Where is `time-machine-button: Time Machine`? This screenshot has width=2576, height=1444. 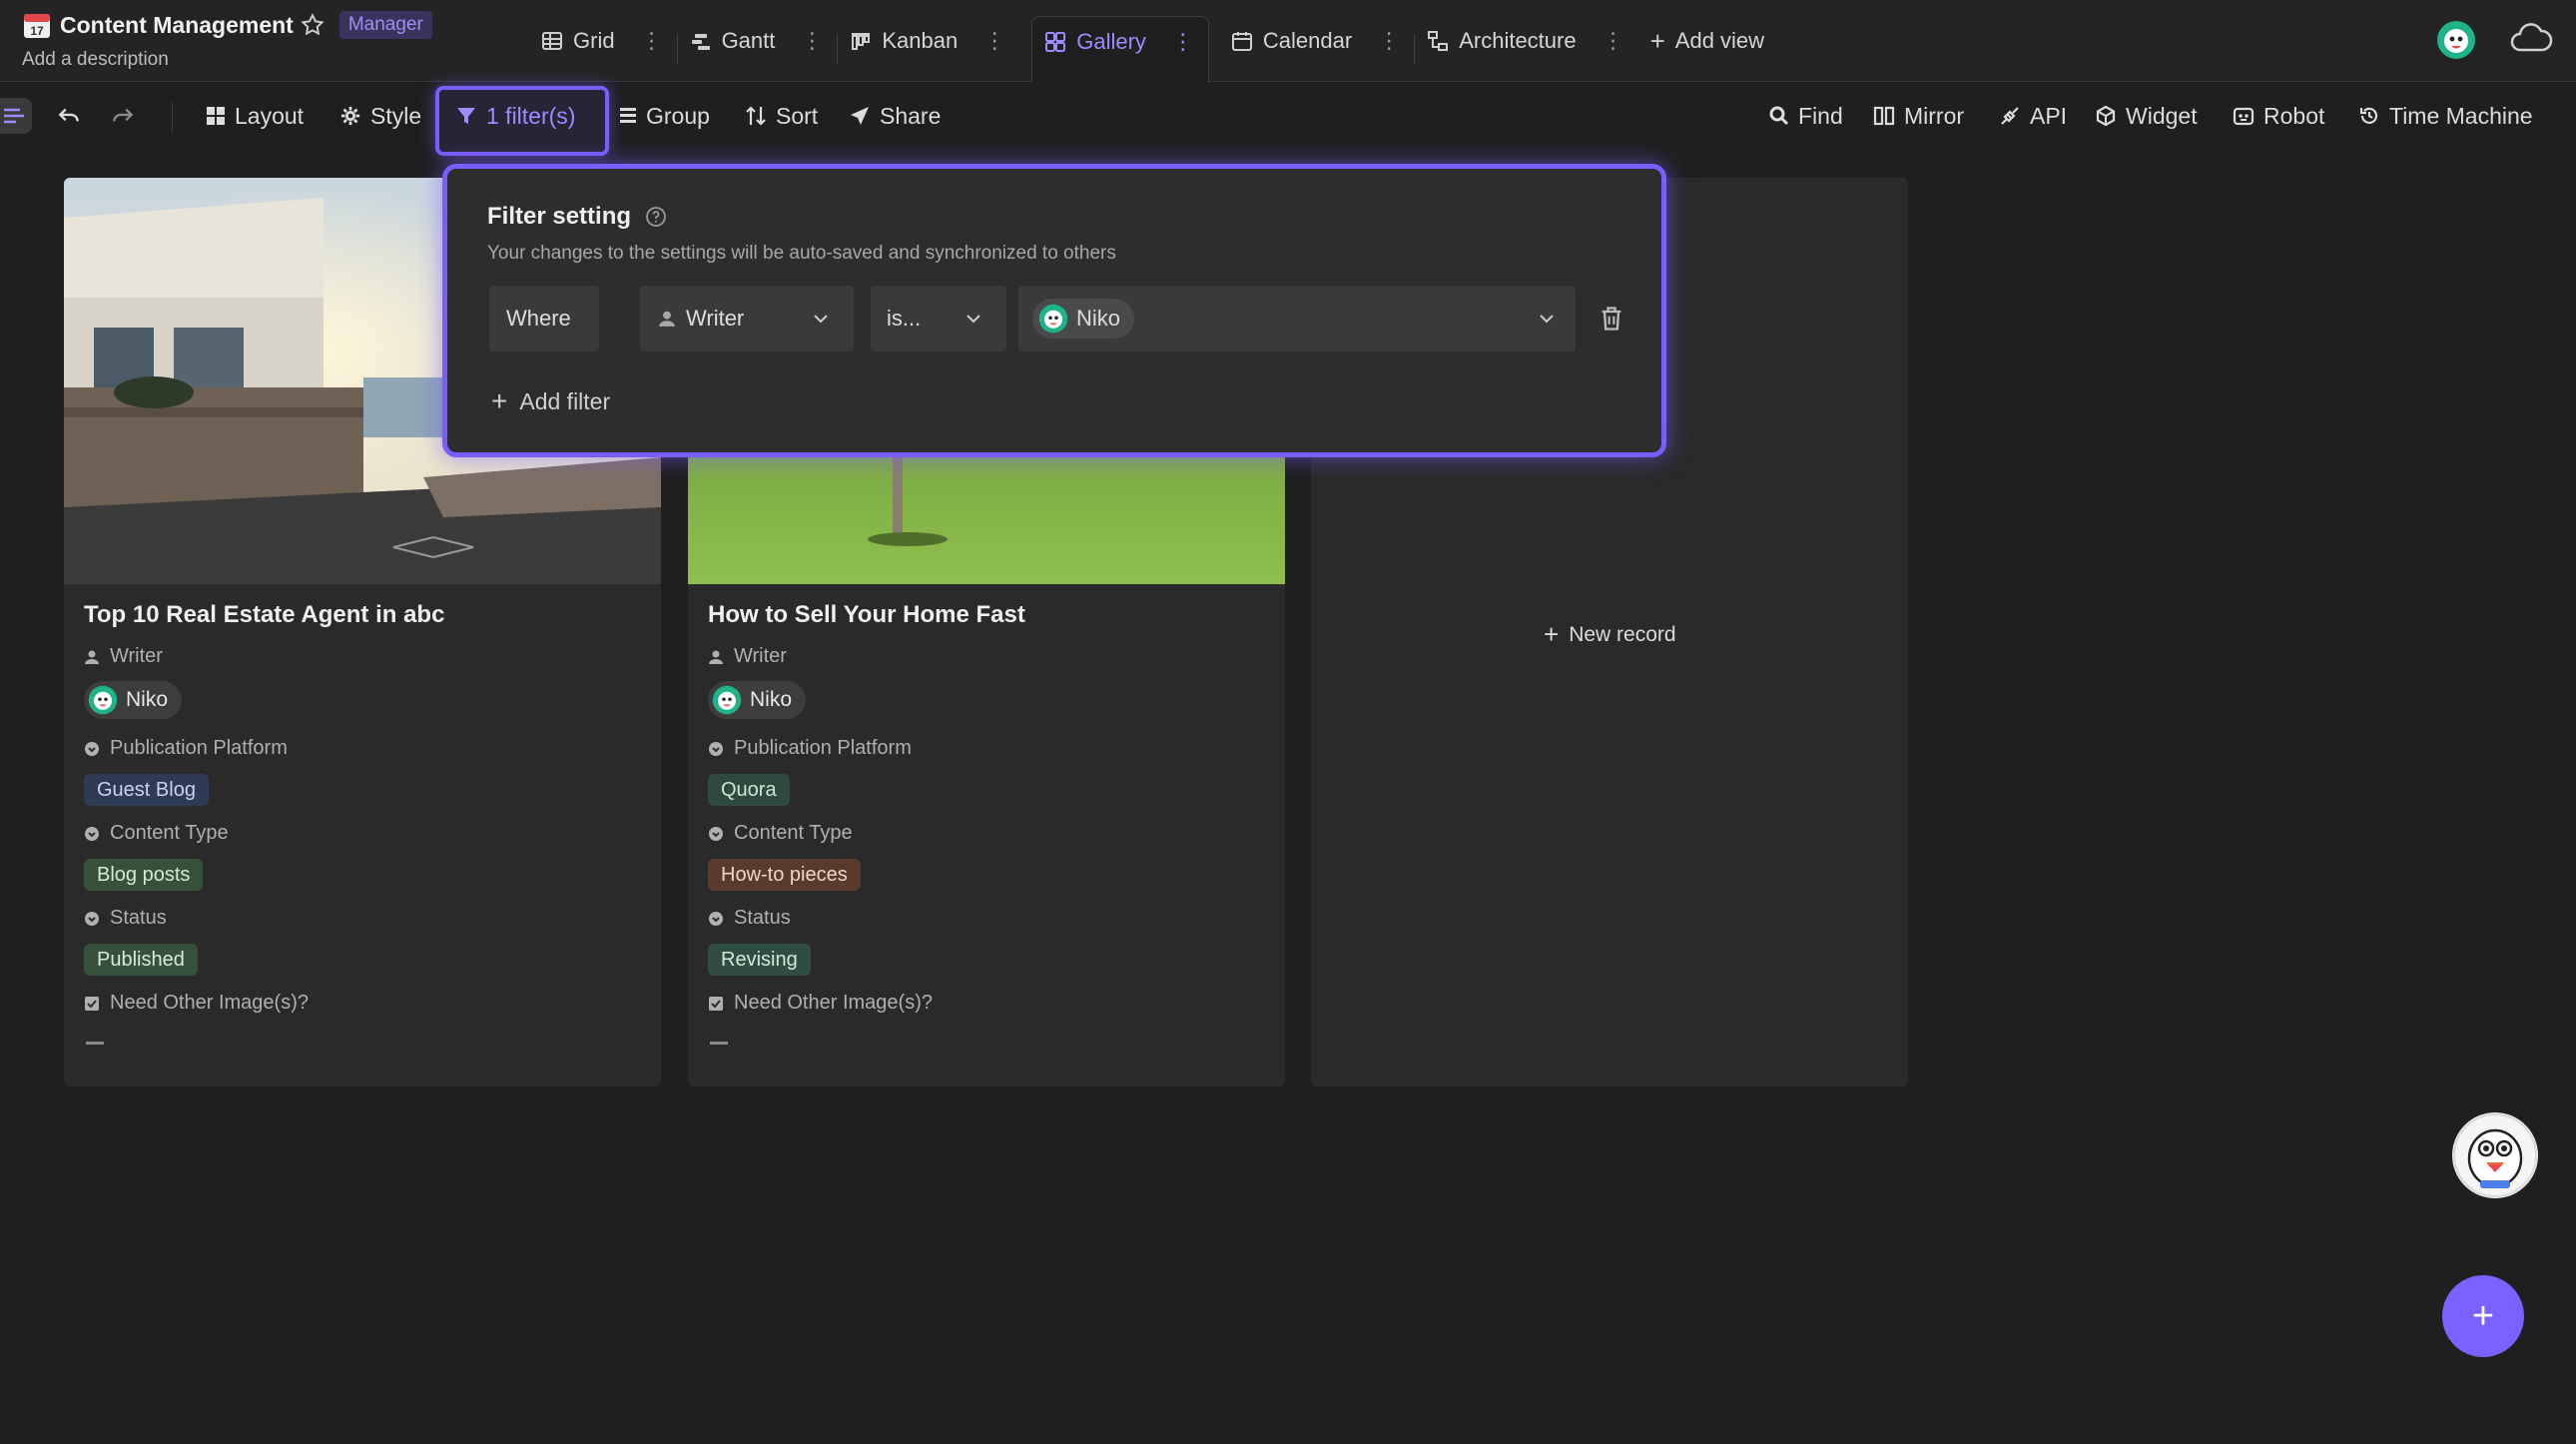
time-machine-button: Time Machine is located at coordinates (2445, 116).